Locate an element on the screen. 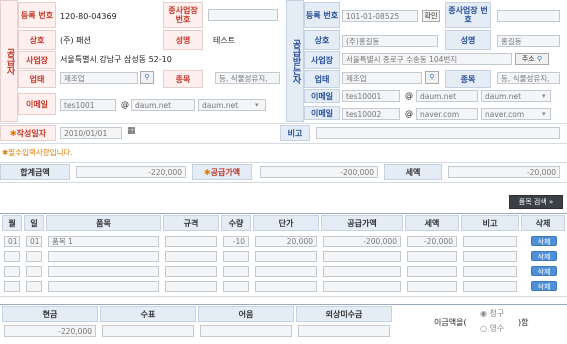  supplier-reg-no: 120-80-04369 is located at coordinates (88, 16).